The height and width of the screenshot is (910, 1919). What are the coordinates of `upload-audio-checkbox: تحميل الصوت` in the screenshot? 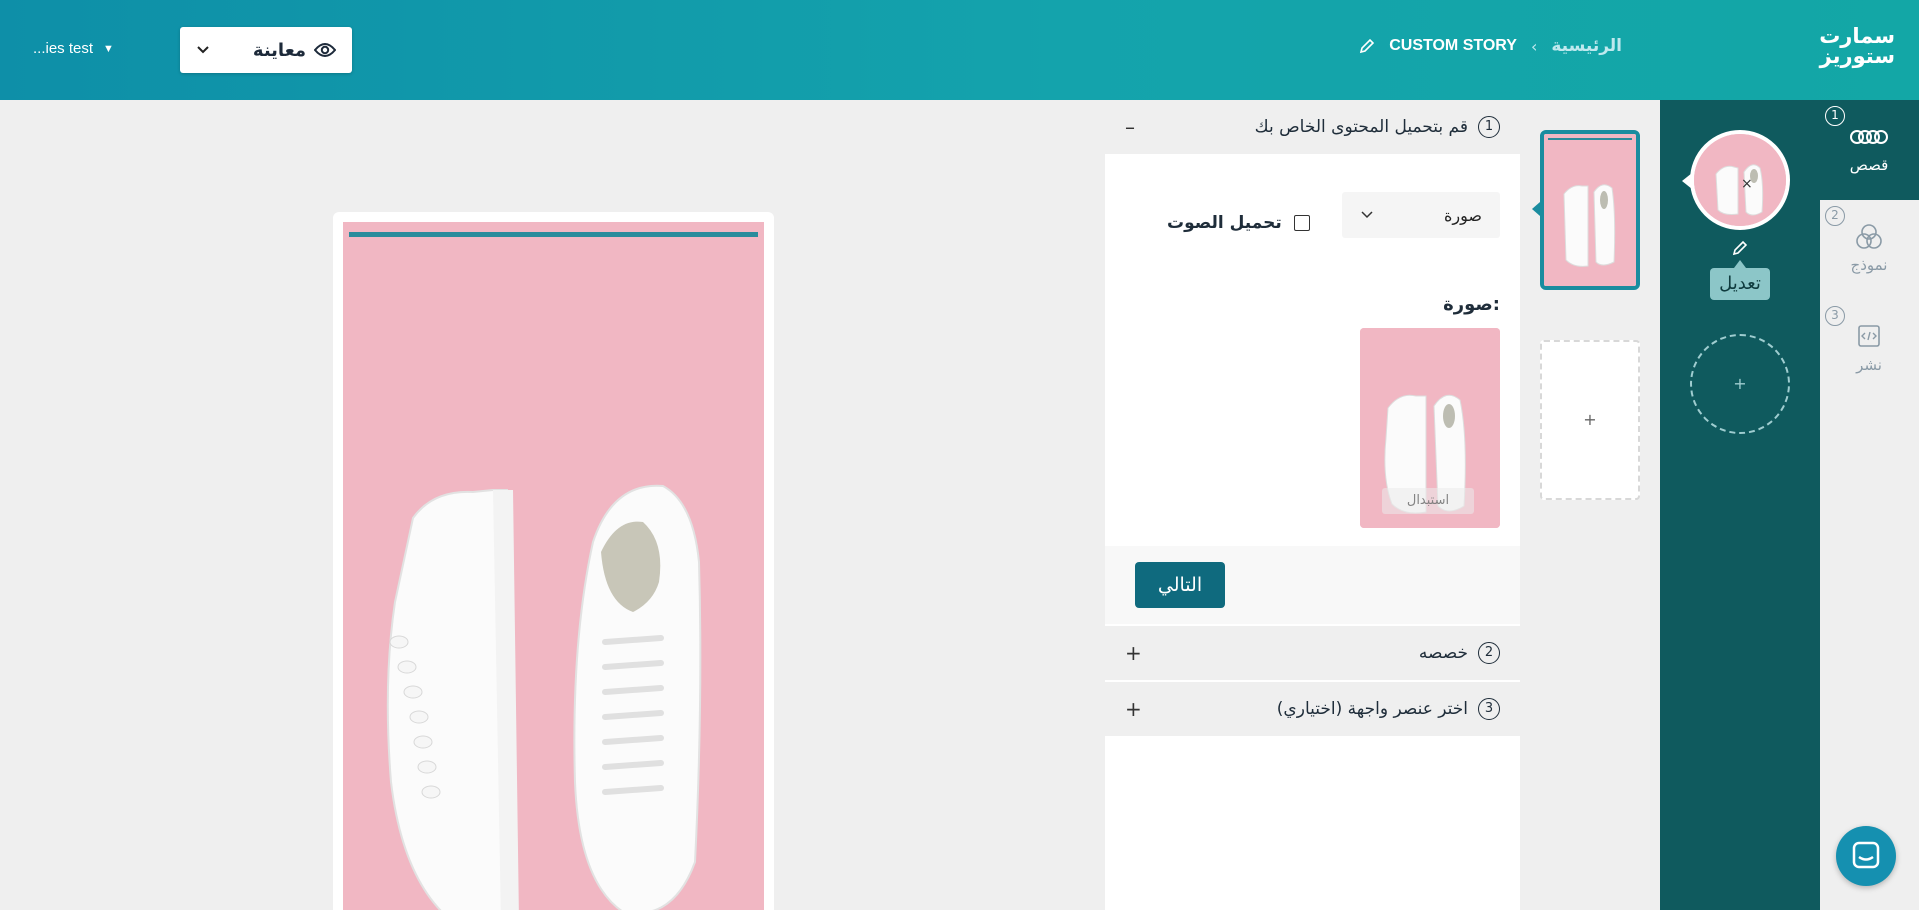 It's located at (1238, 223).